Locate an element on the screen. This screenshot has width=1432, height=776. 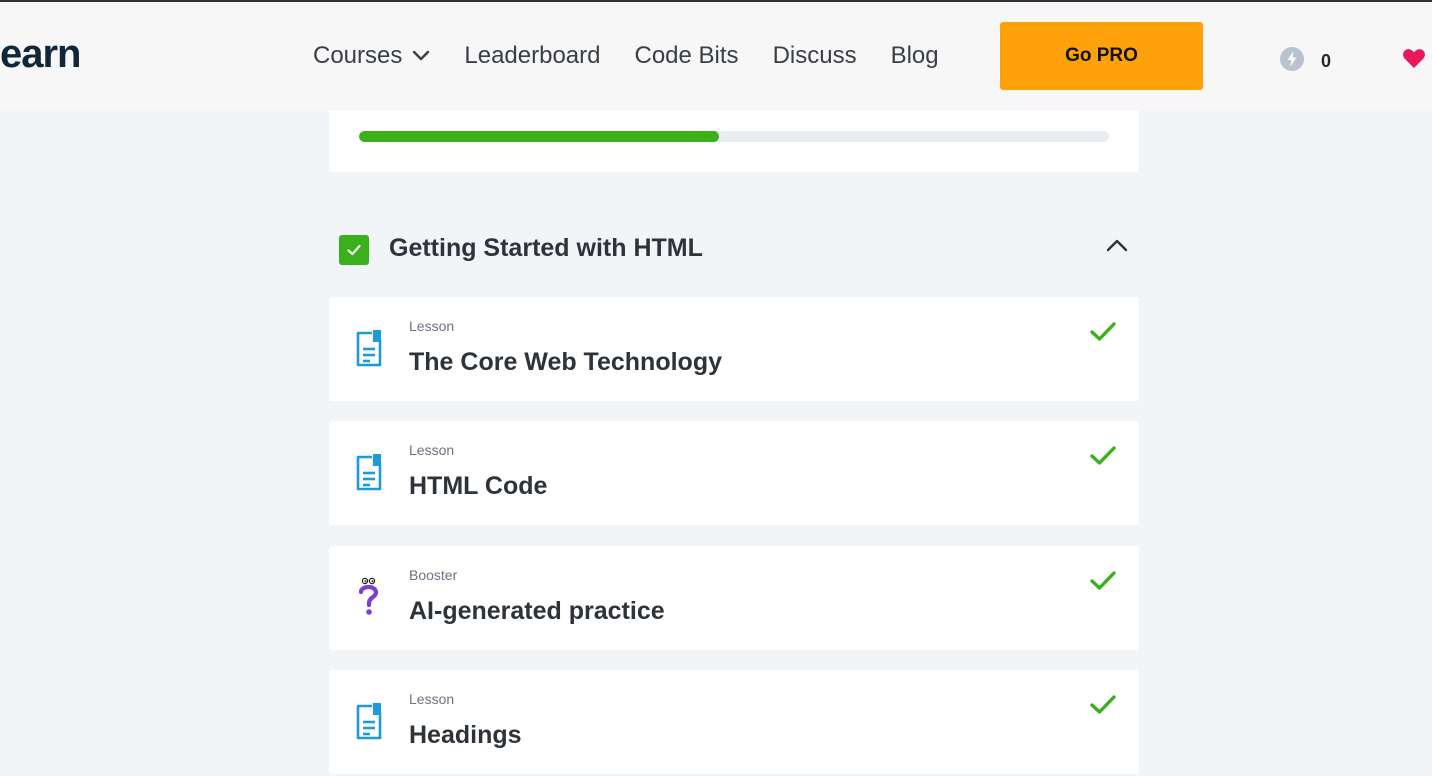
lesson-type-label: Booster is located at coordinates (433, 575).